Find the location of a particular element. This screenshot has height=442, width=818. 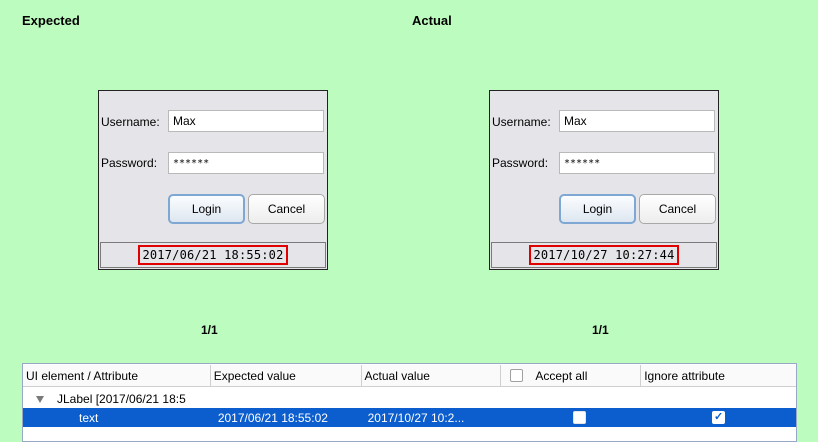

status-bar: 2017/06/21 18:55:02 is located at coordinates (213, 255).